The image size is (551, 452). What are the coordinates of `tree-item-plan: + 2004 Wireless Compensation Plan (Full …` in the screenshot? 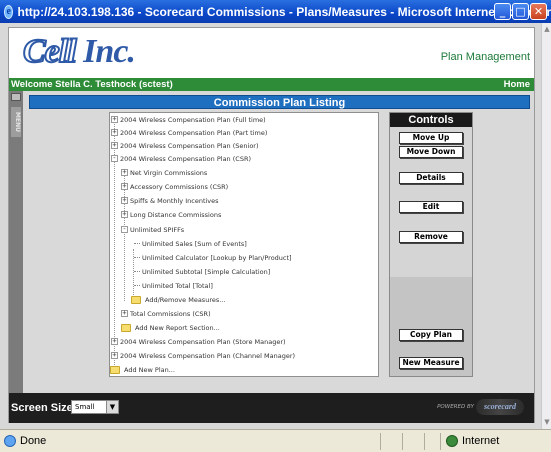 It's located at (188, 119).